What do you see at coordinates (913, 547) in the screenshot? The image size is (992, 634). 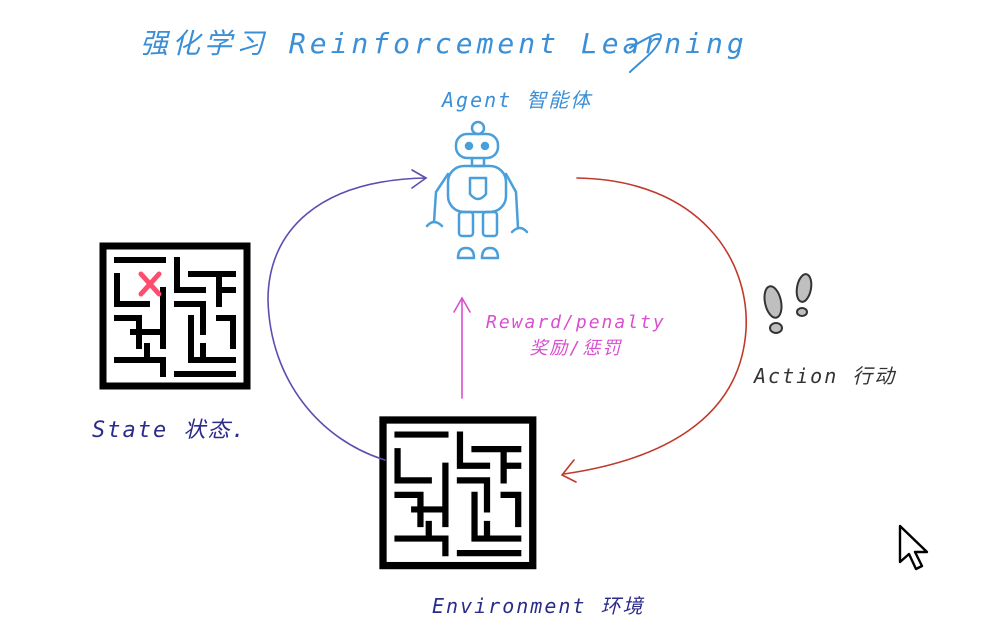 I see `mouse-cursor-icon` at bounding box center [913, 547].